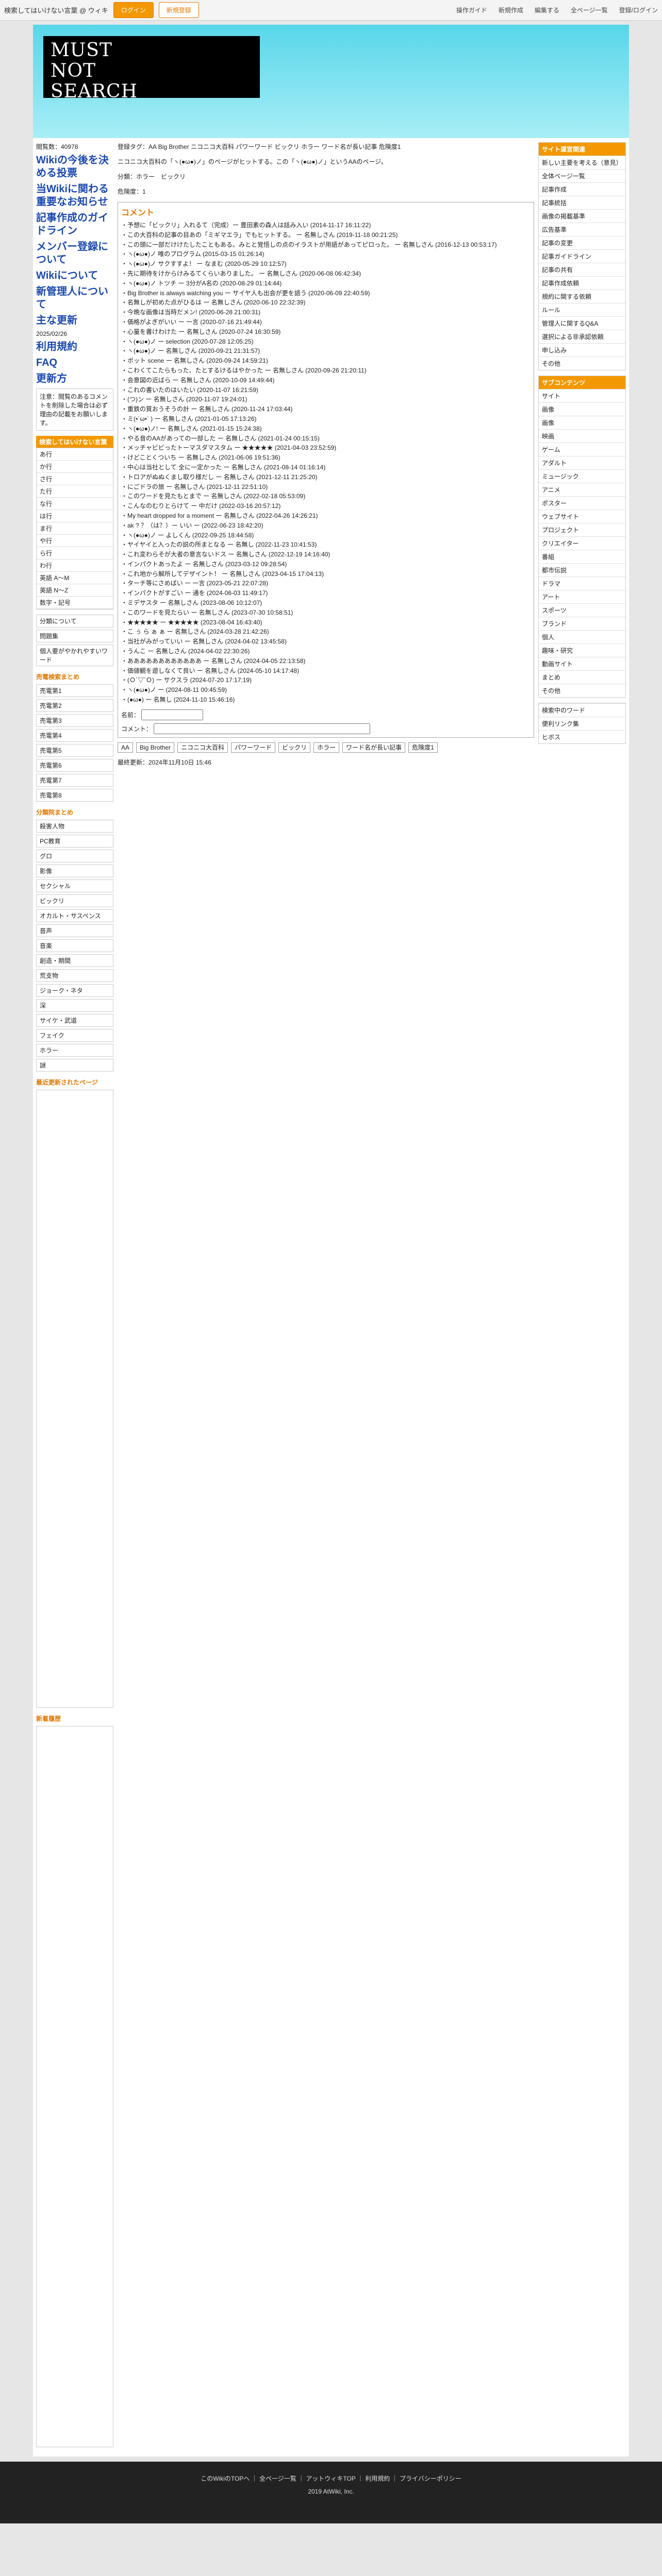 The image size is (662, 2576). I want to click on right-item: 番組, so click(582, 556).